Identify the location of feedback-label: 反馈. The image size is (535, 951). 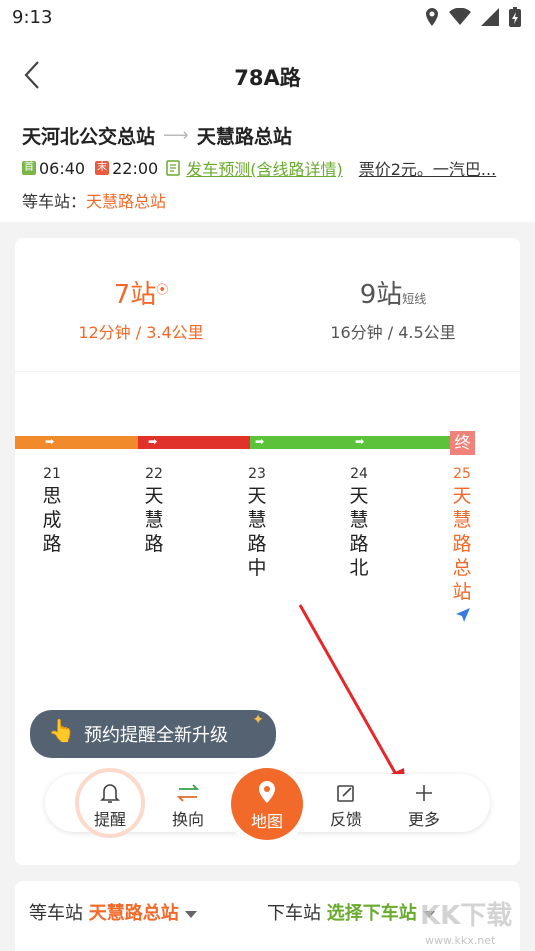
(345, 819).